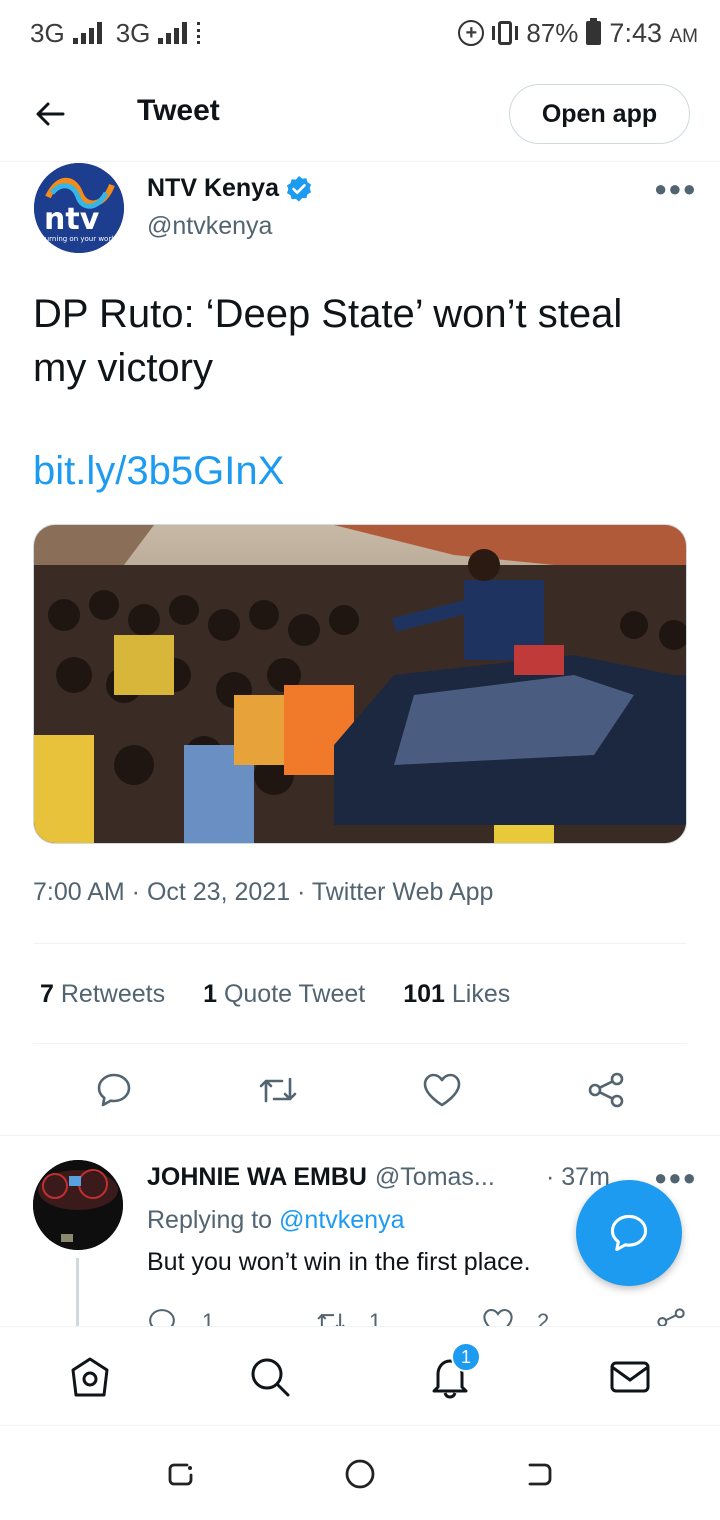 This screenshot has width=720, height=1520. Describe the element at coordinates (360, 1090) in the screenshot. I see `tweet-actions` at that location.